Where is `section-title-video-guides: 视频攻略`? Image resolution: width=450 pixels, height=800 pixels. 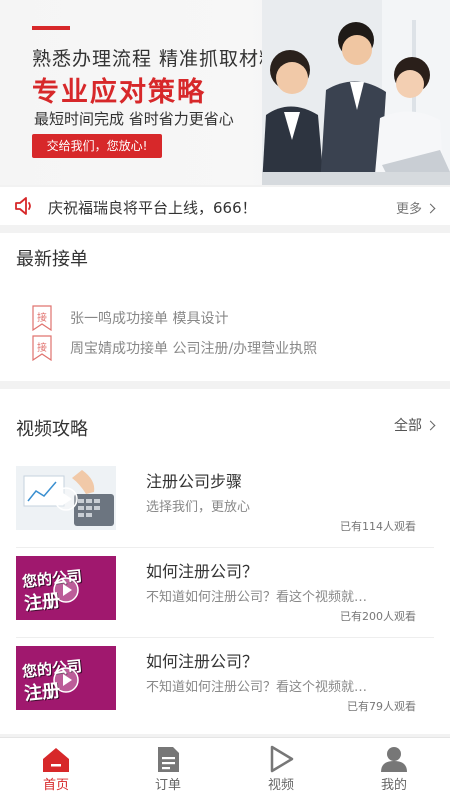 section-title-video-guides: 视频攻略 is located at coordinates (52, 429).